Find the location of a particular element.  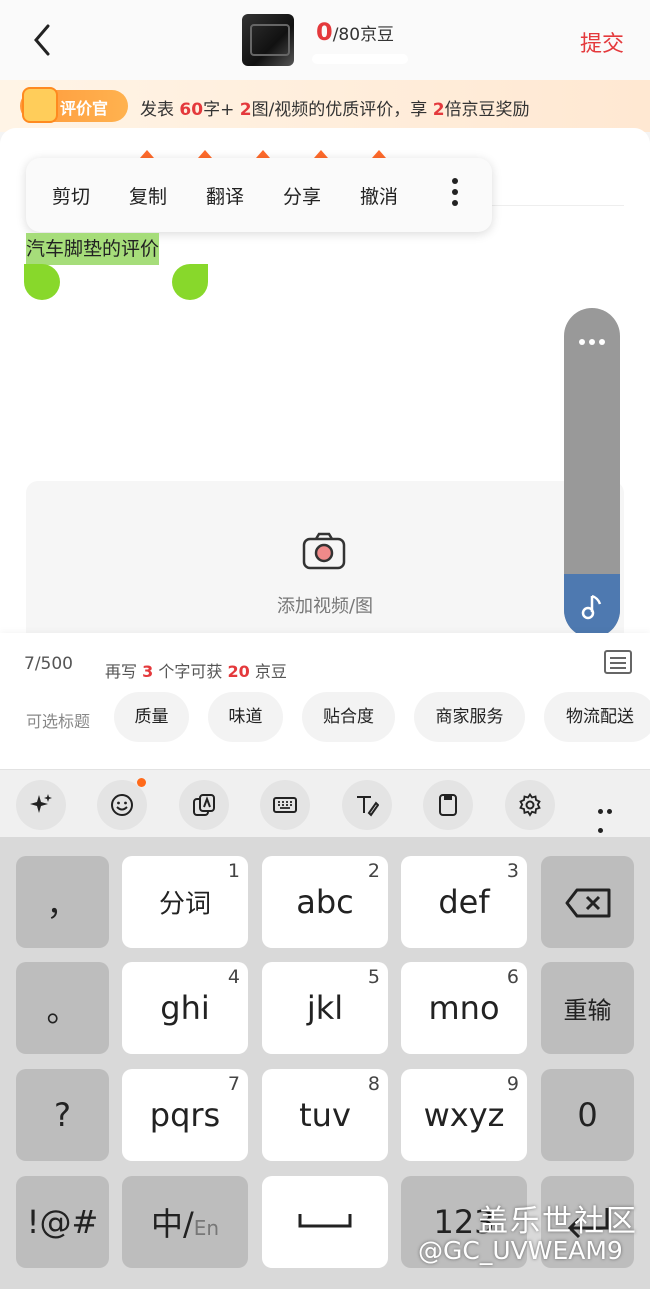

key-label: 分词 is located at coordinates (184, 904).